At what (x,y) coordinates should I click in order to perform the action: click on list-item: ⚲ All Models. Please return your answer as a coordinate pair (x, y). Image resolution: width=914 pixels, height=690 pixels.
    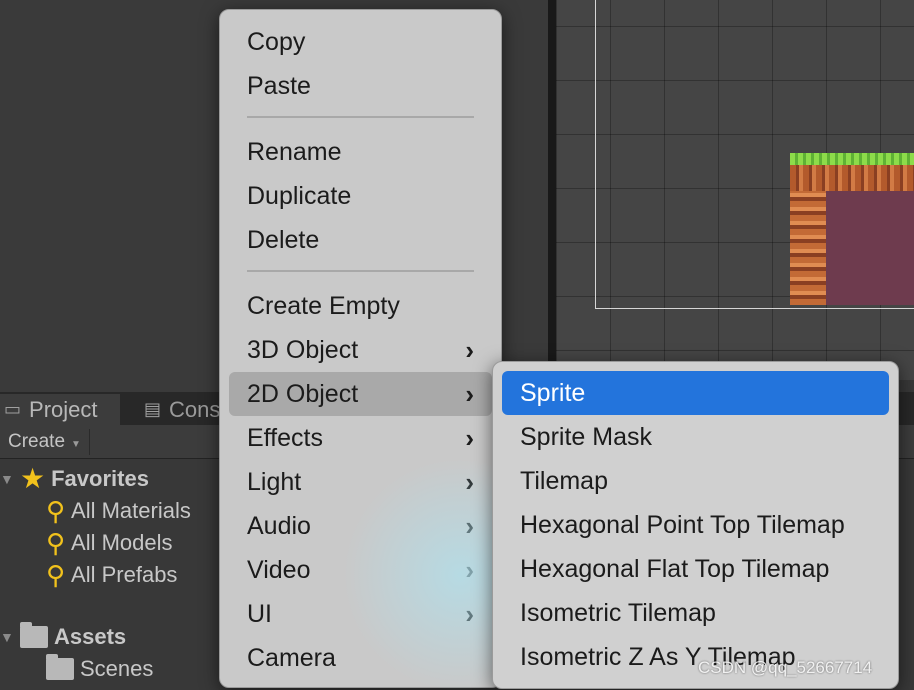
    Looking at the image, I should click on (109, 543).